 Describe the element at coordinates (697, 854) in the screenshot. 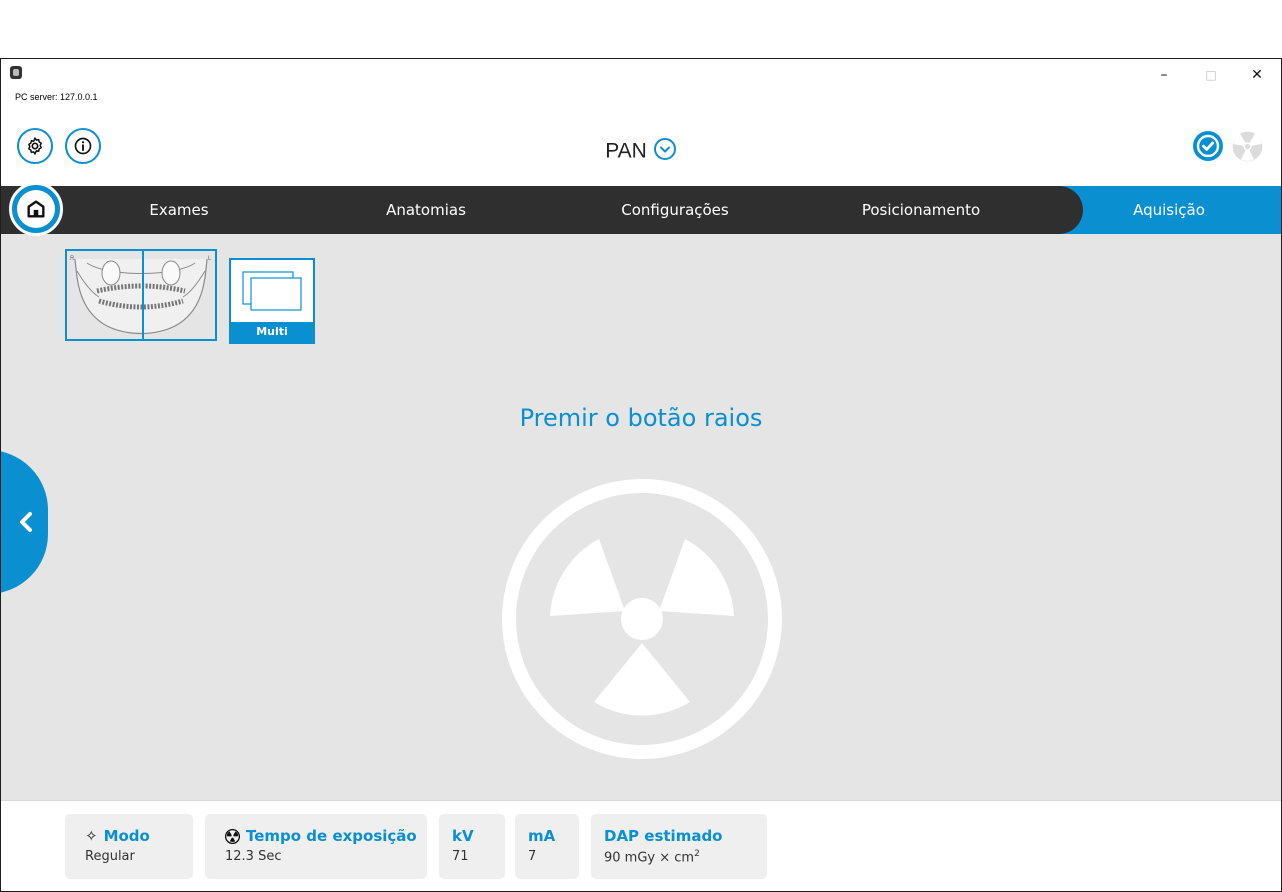

I see `dap-exponent: 2` at that location.